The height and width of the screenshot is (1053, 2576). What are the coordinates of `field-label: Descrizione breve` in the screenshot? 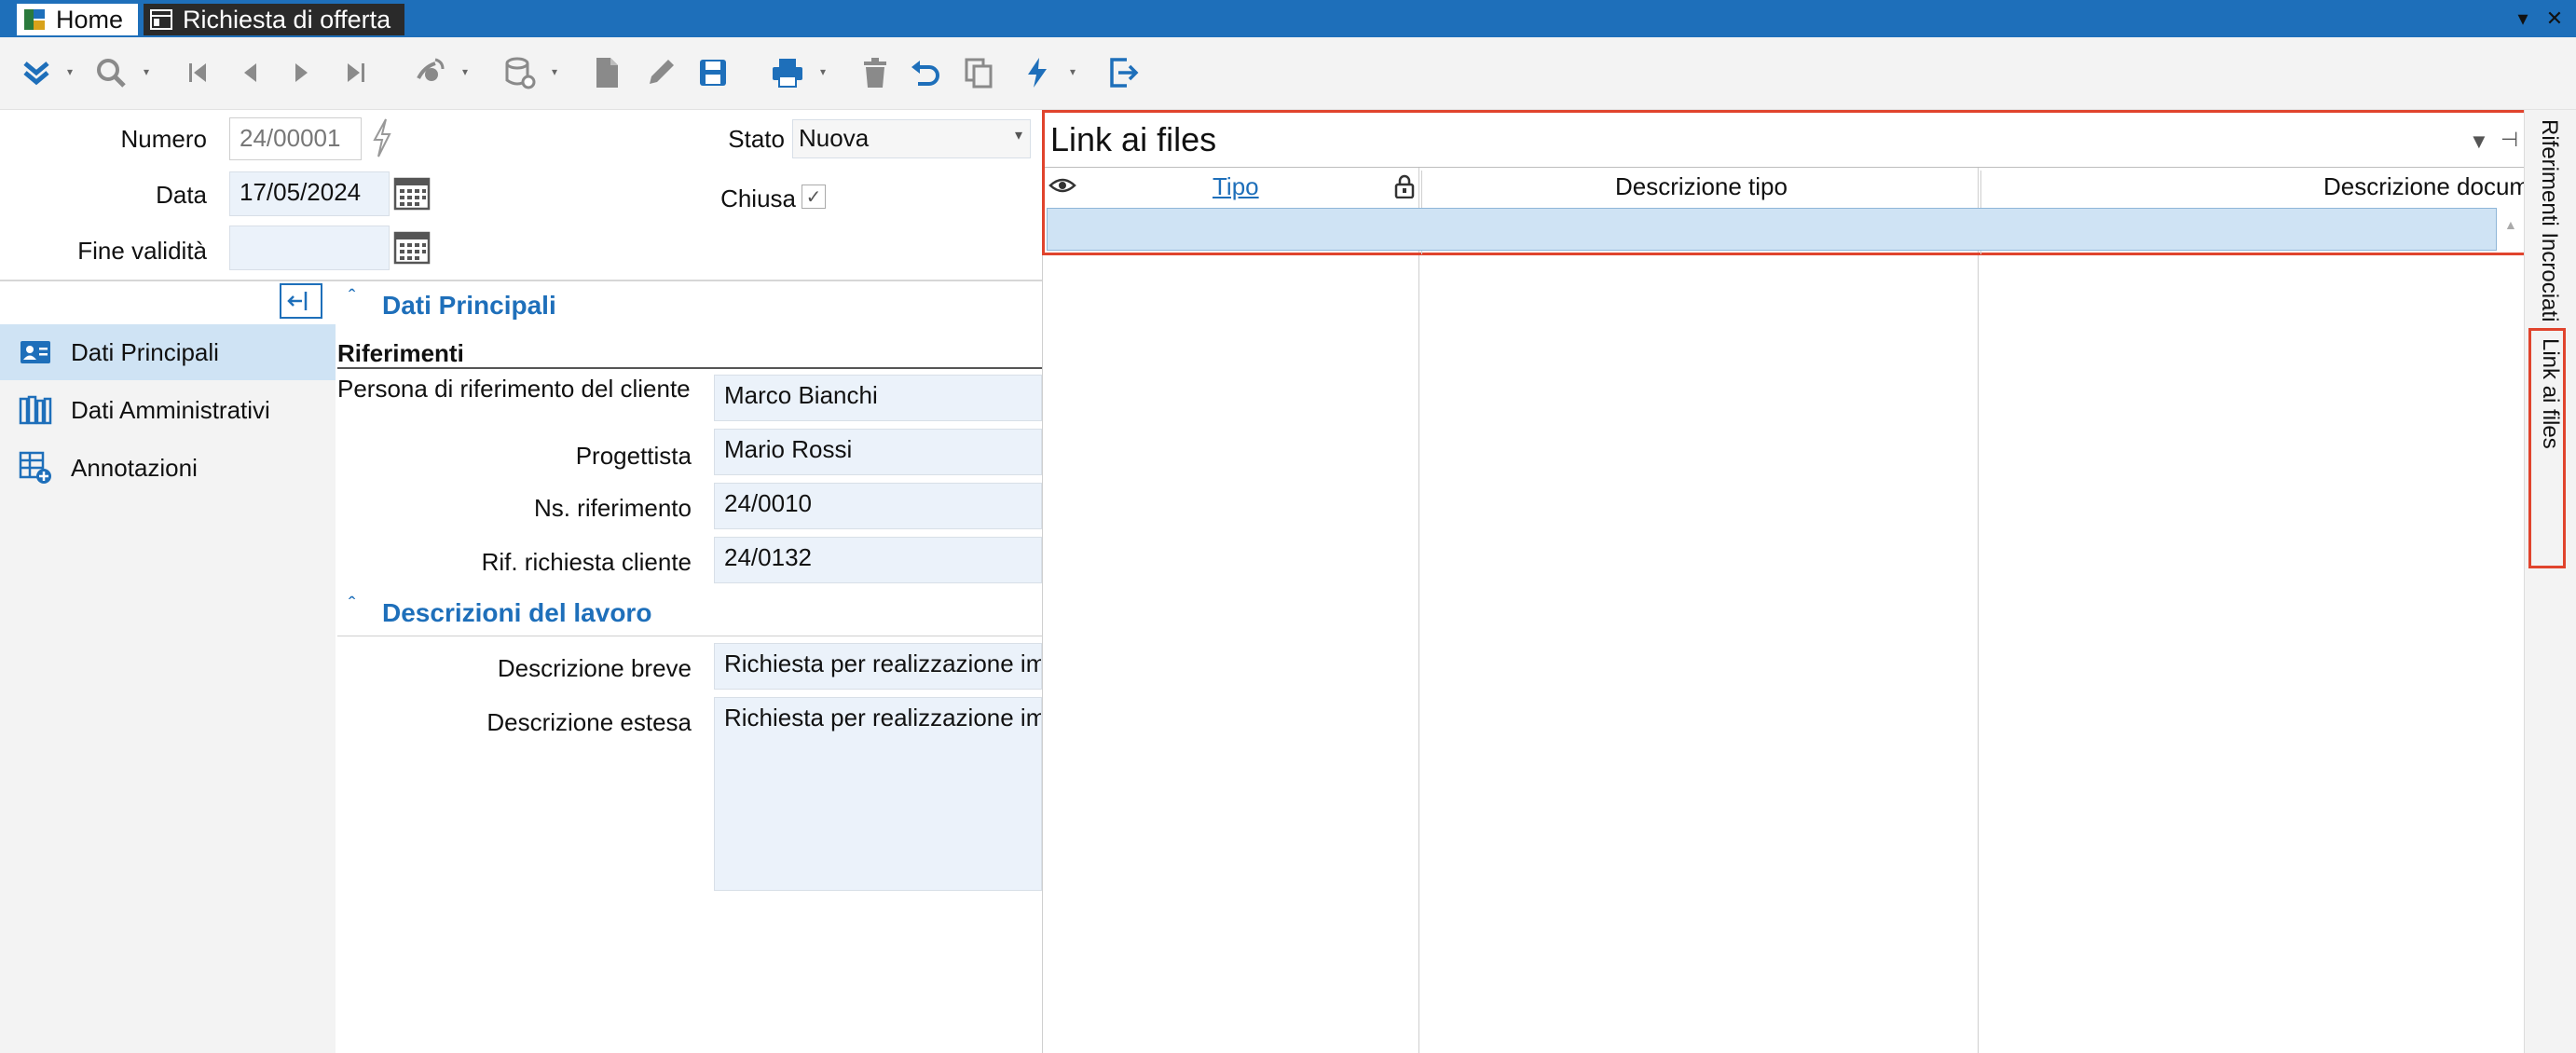 It's located at (594, 668).